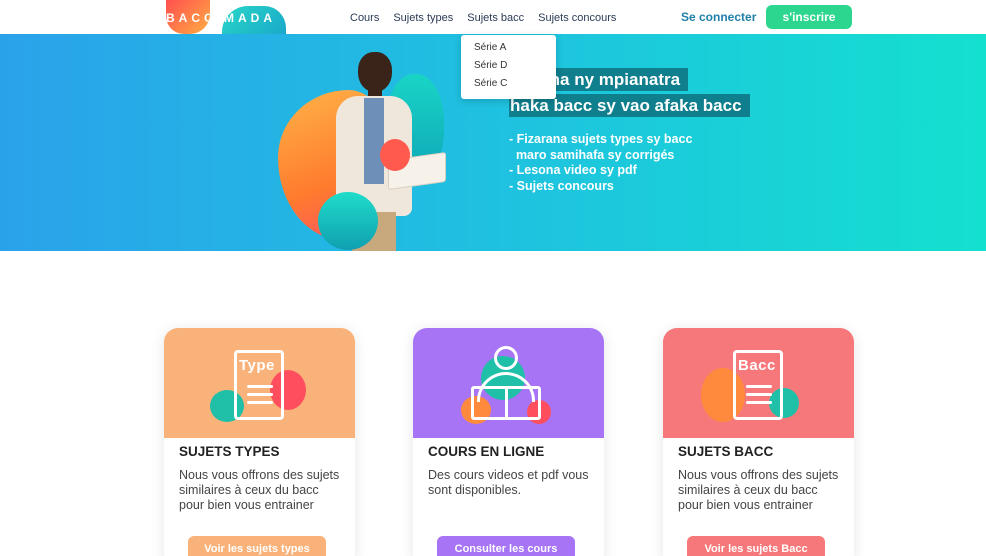 This screenshot has width=986, height=556. What do you see at coordinates (508, 87) in the screenshot?
I see `dropdown-item-serie-c: Série C` at bounding box center [508, 87].